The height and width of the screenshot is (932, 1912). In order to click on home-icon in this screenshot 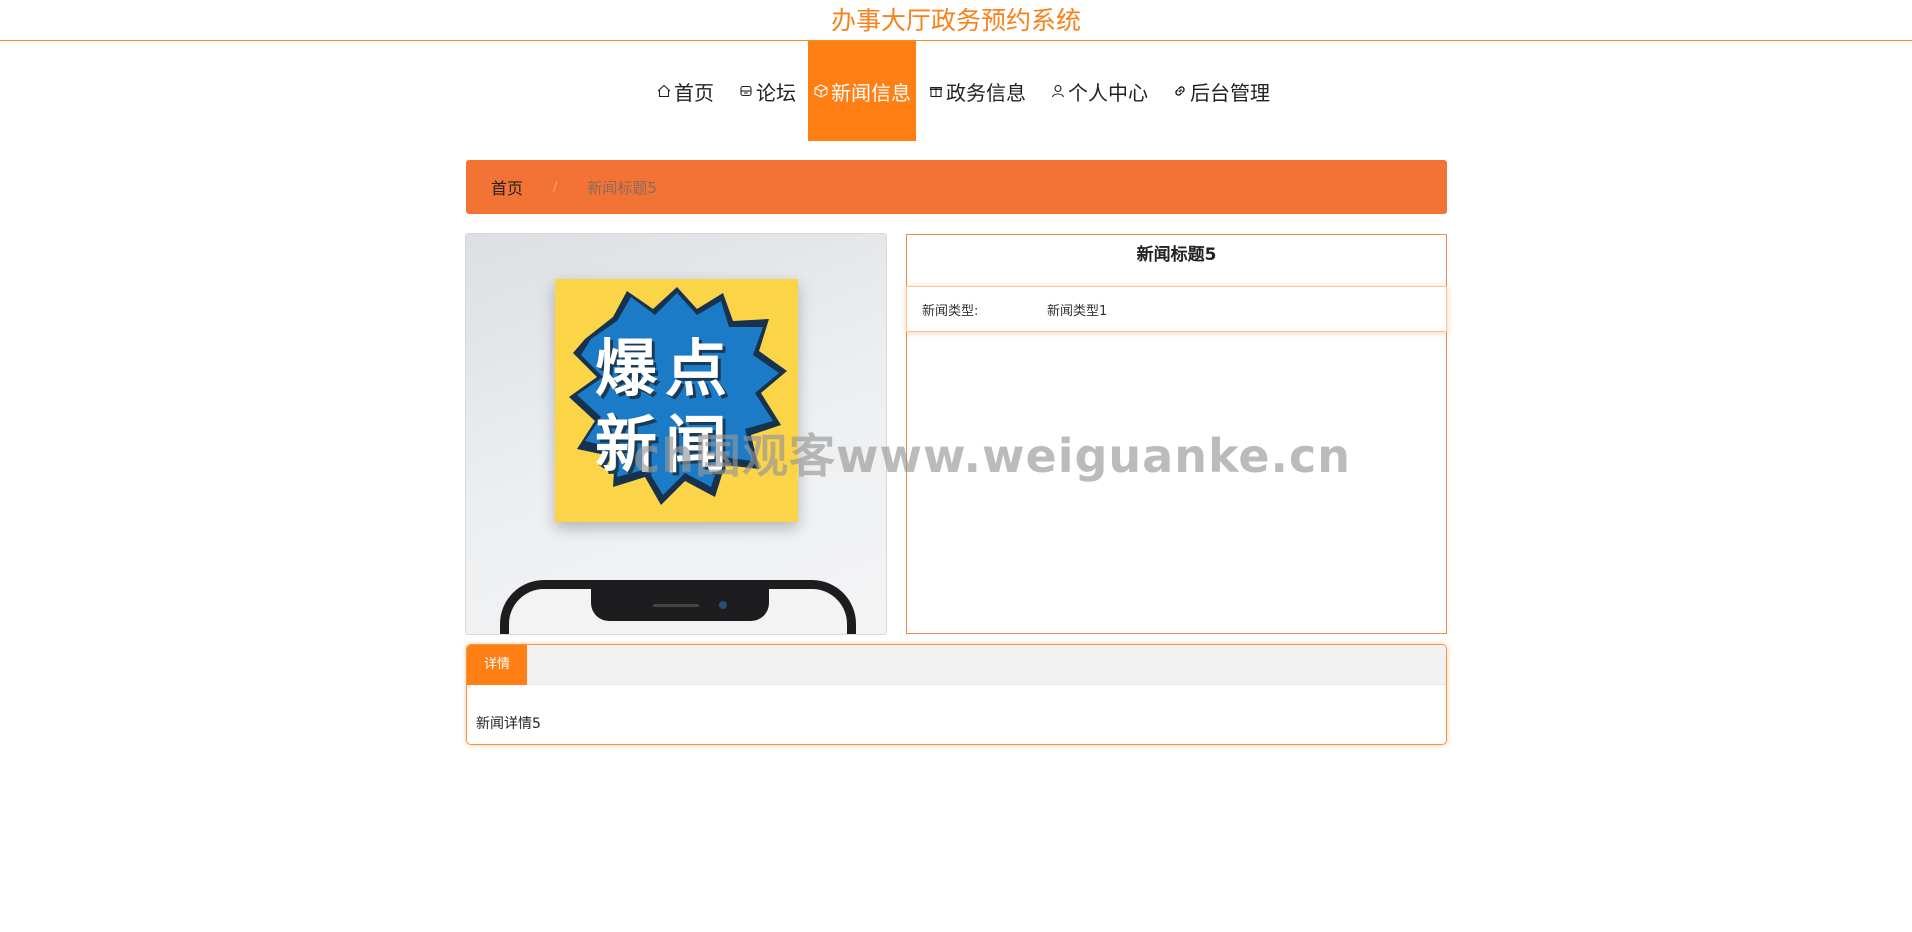, I will do `click(664, 91)`.